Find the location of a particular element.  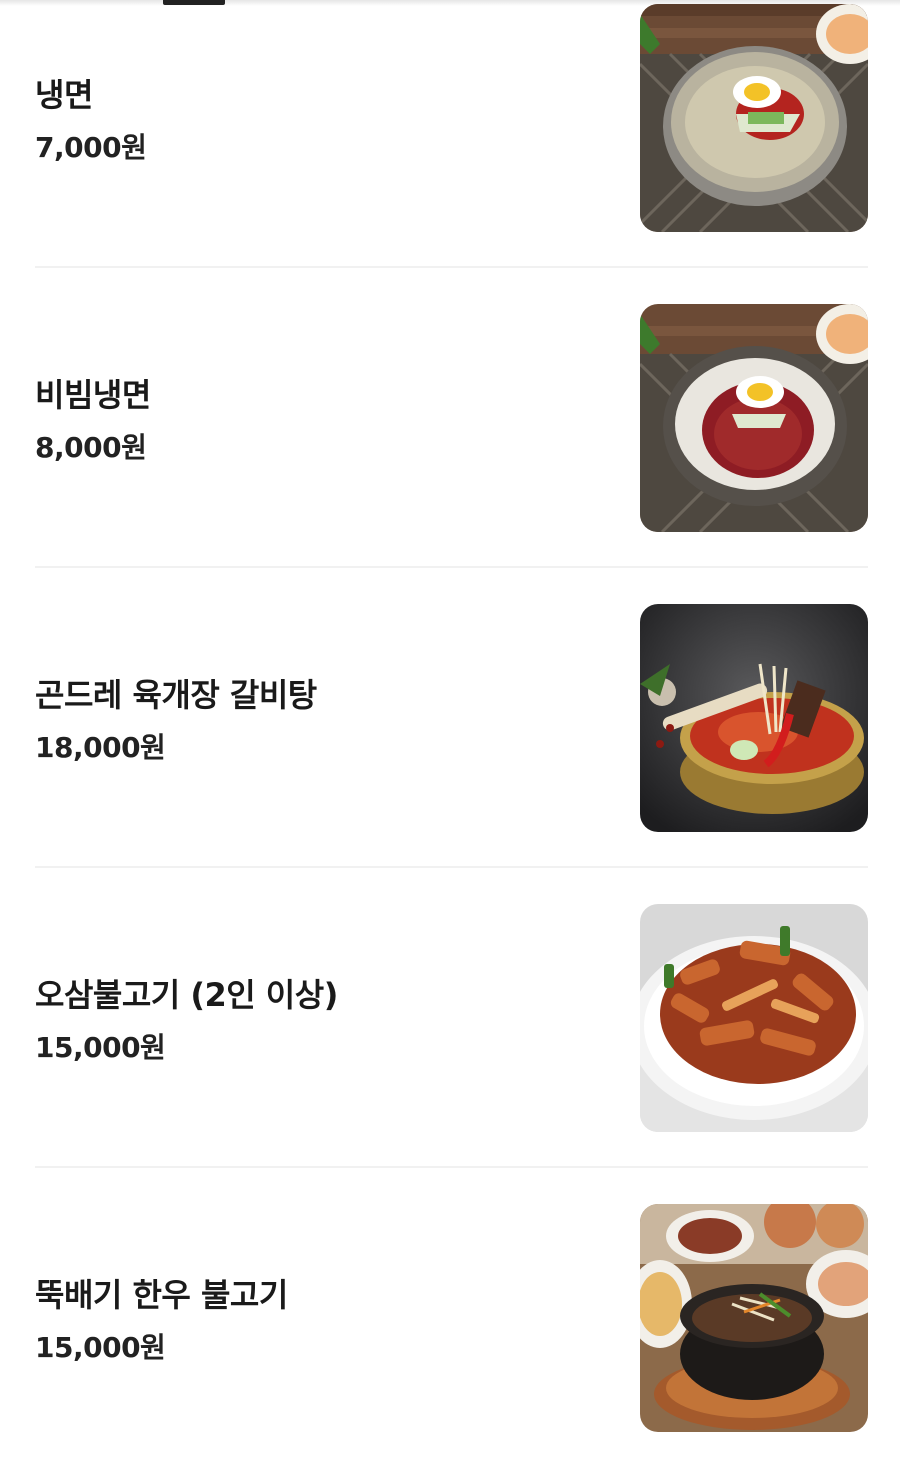

menu-item-price: 18,000원 is located at coordinates (100, 747).